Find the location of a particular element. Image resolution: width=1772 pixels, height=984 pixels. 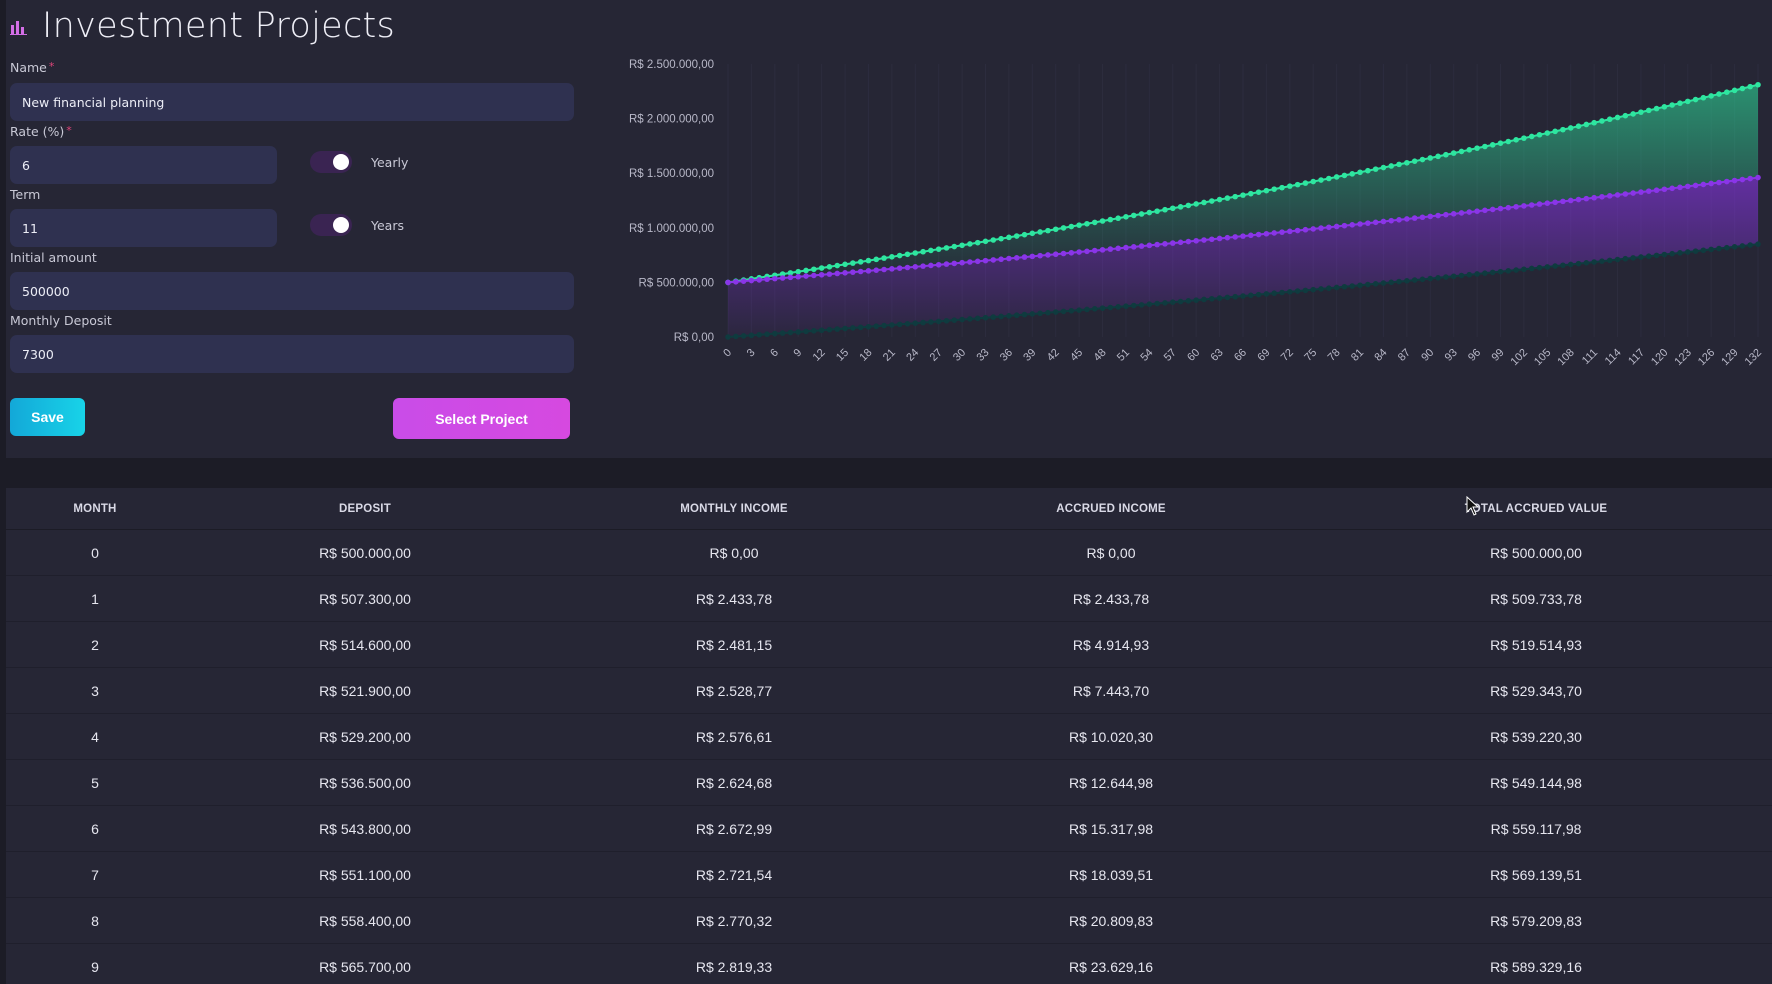

cell-monthly-income: R$ 0,00 is located at coordinates (734, 552).